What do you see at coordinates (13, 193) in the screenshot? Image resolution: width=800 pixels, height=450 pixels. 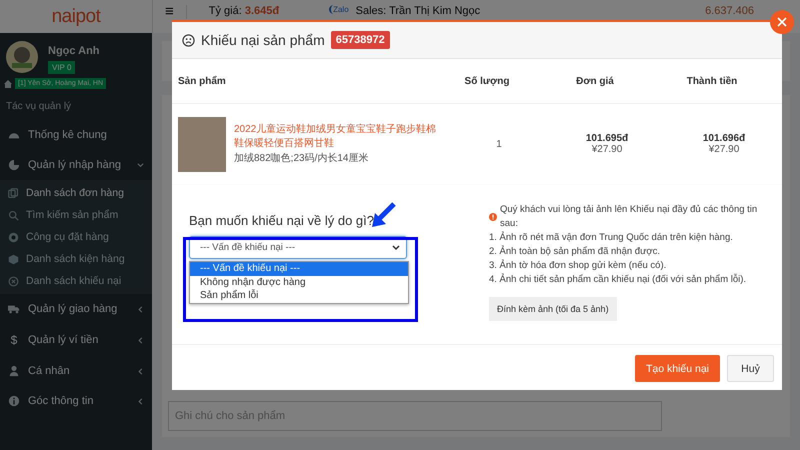 I see `copy-icon` at bounding box center [13, 193].